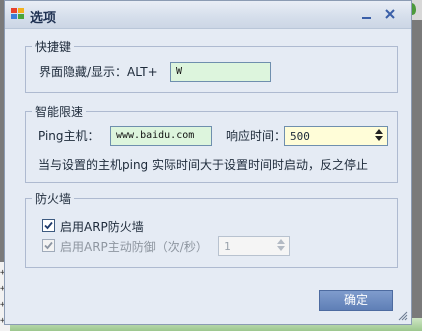  I want to click on arp-firewall-checkbox, so click(48, 225).